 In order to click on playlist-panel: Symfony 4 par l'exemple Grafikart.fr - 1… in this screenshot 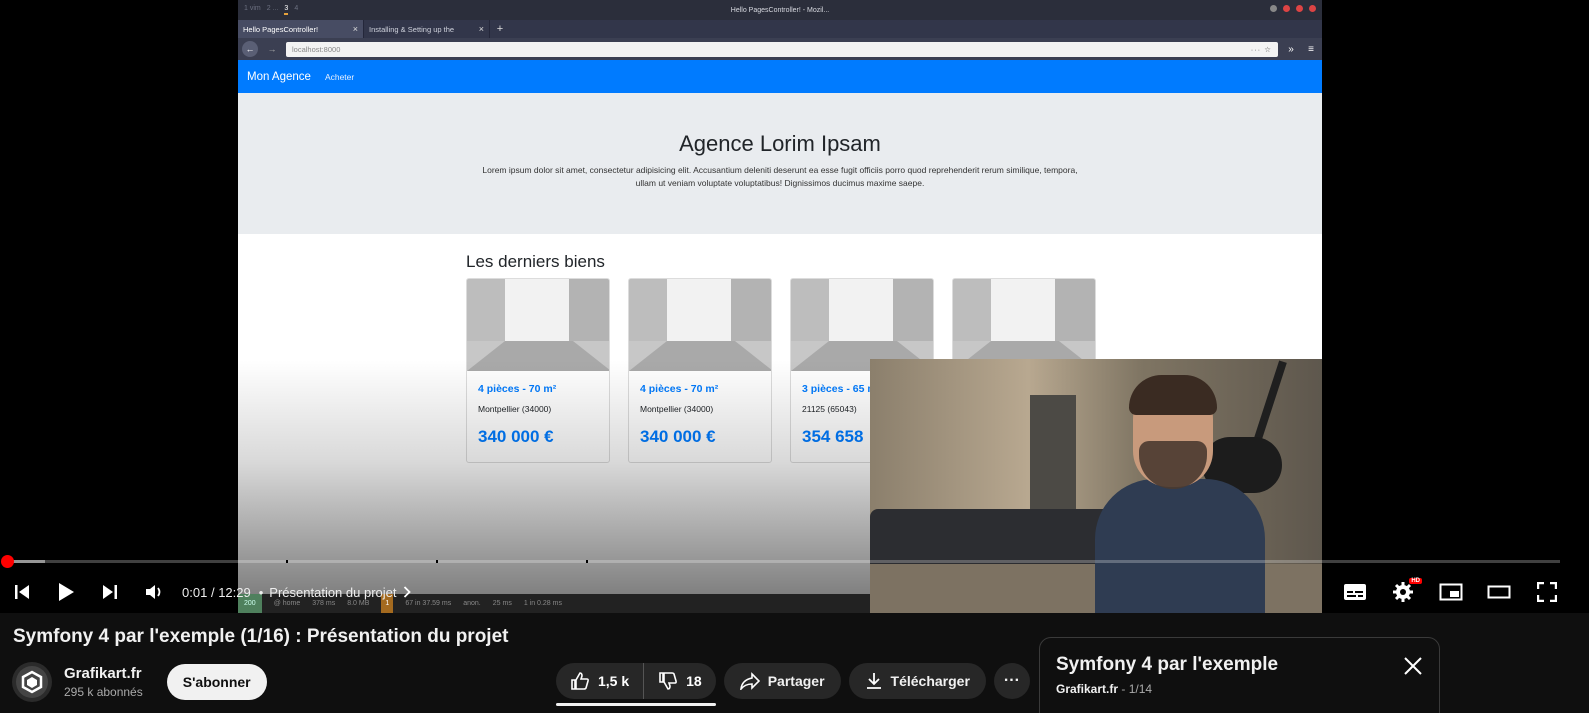, I will do `click(1239, 675)`.